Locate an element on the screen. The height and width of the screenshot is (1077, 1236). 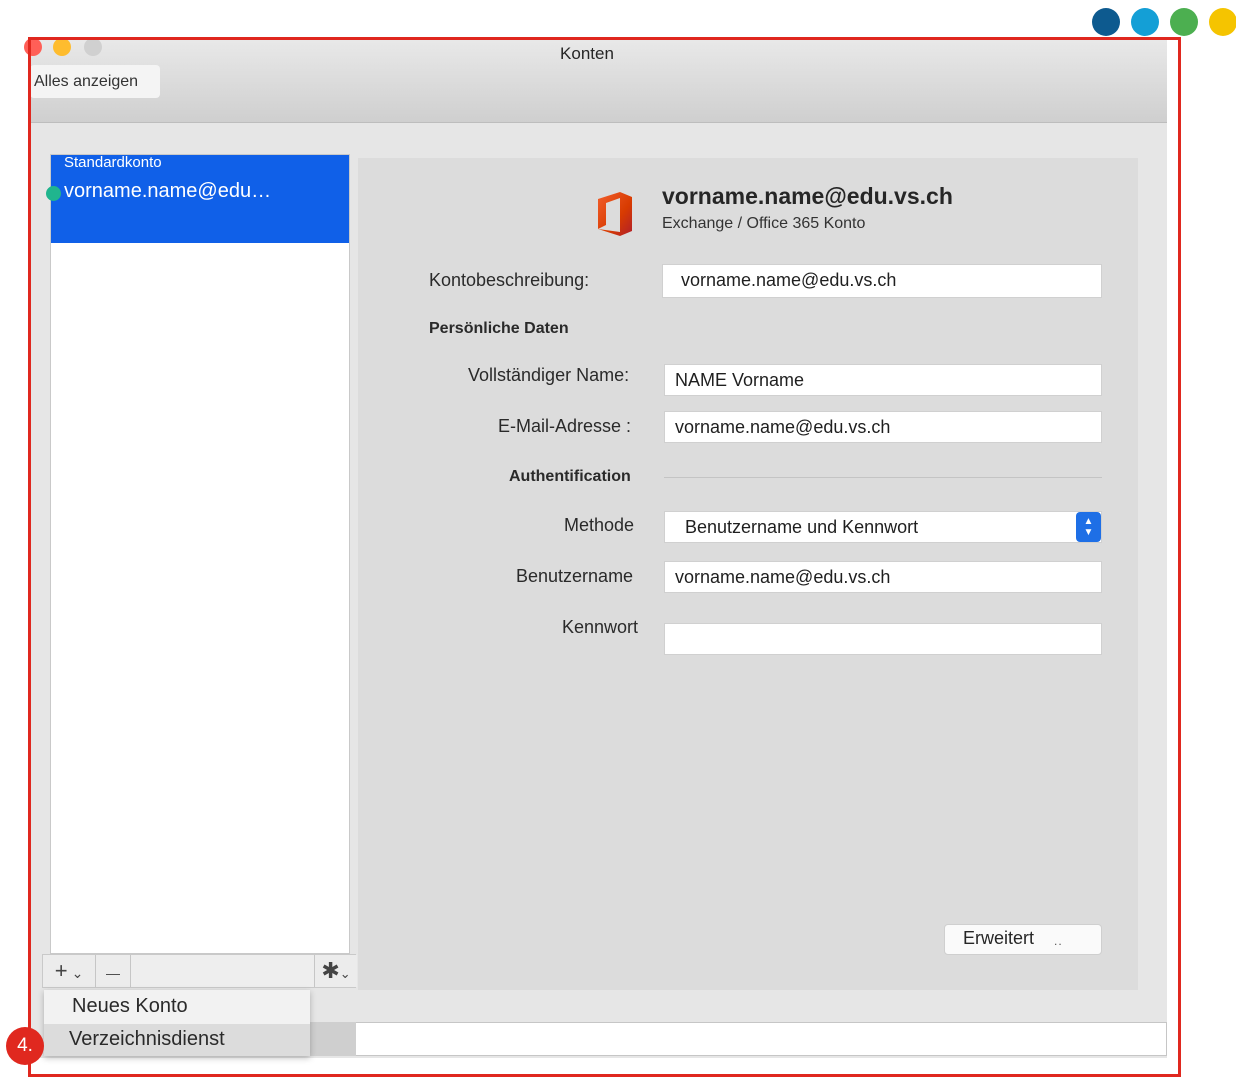
brand-dot-blue-light is located at coordinates (1145, 22).